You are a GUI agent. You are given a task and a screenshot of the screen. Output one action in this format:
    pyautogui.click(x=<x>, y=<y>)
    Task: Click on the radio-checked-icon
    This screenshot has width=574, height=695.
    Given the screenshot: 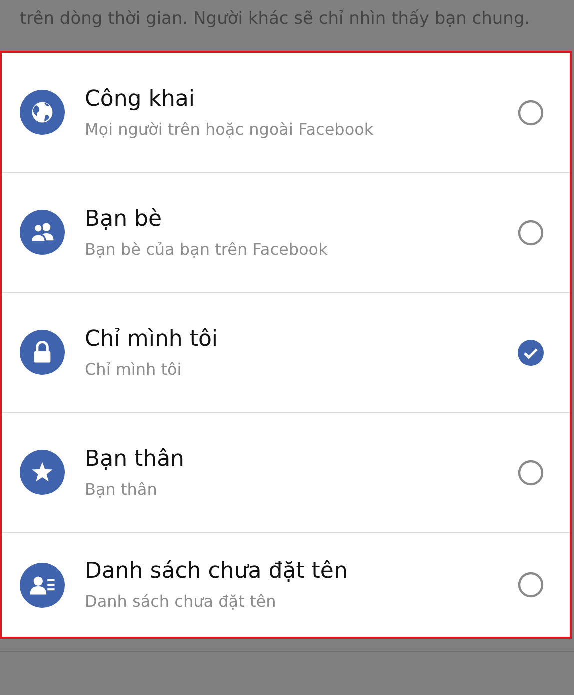 What is the action you would take?
    pyautogui.click(x=531, y=353)
    